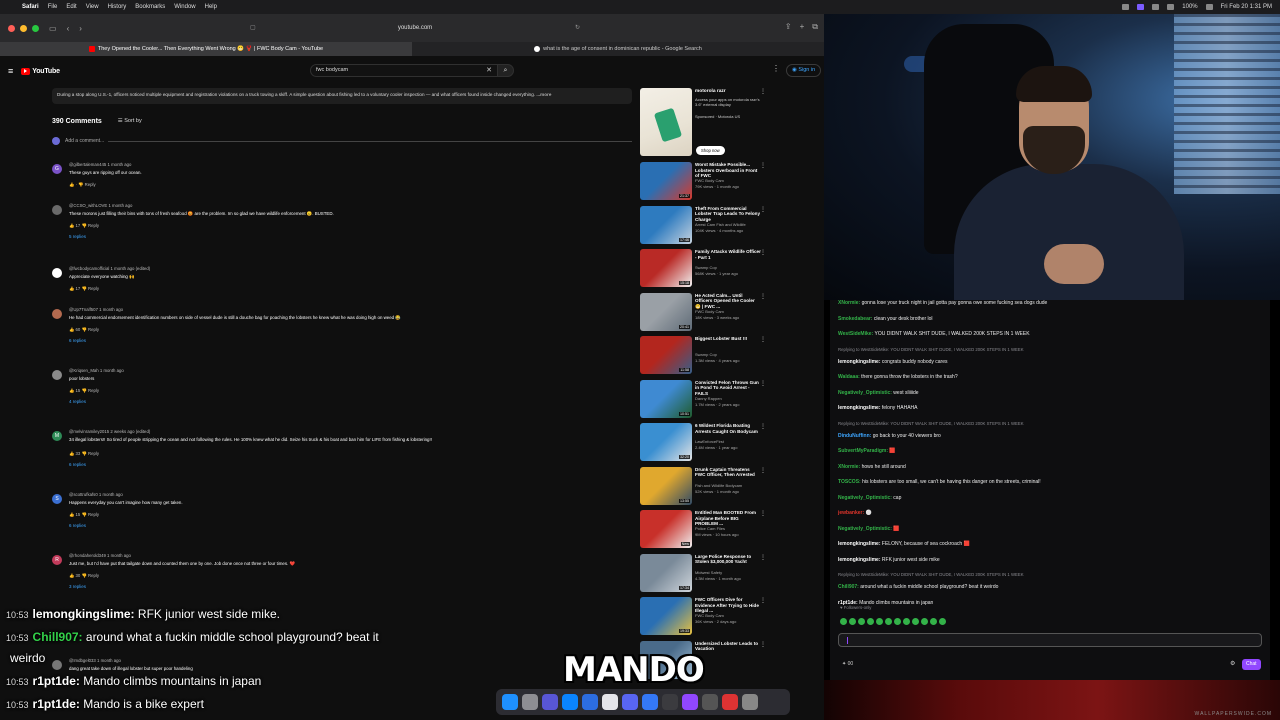  I want to click on battery-icon, so click(1209, 7).